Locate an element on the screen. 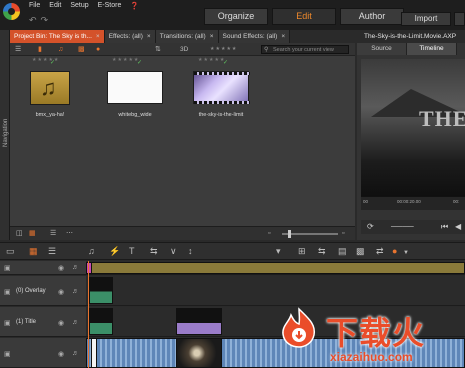  organize-tab: Organize is located at coordinates (236, 16).